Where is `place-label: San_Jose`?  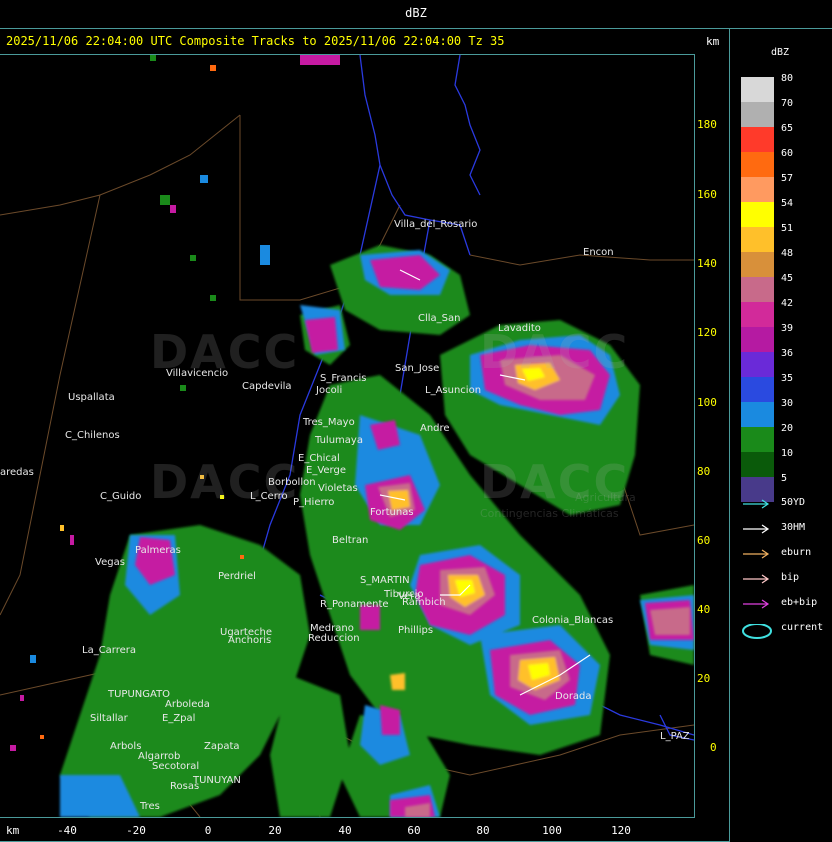 place-label: San_Jose is located at coordinates (417, 368).